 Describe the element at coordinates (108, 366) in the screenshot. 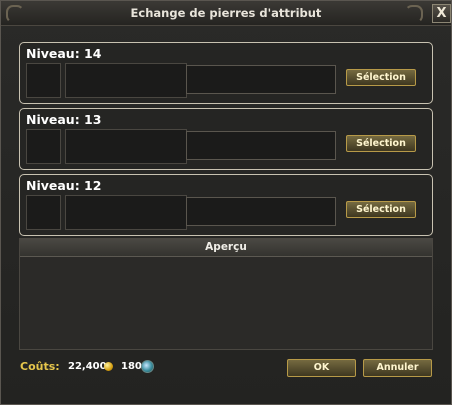

I see `gold-coin-icon` at that location.